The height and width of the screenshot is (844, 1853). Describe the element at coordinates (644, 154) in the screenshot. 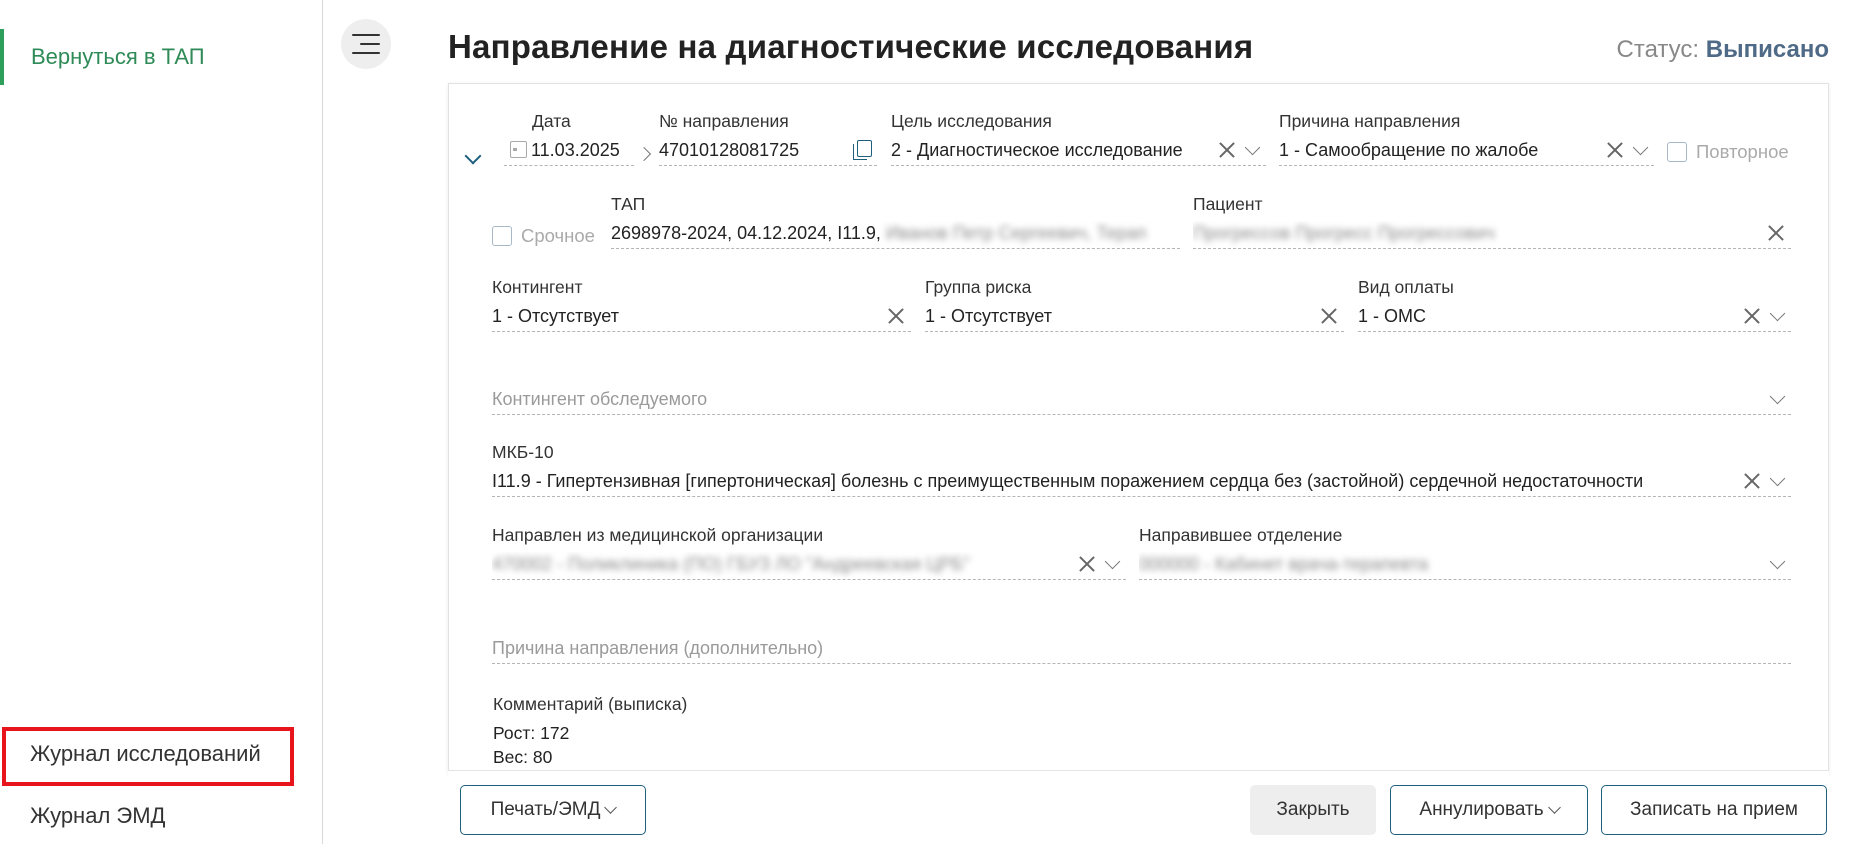

I see `chevron-right-icon` at that location.